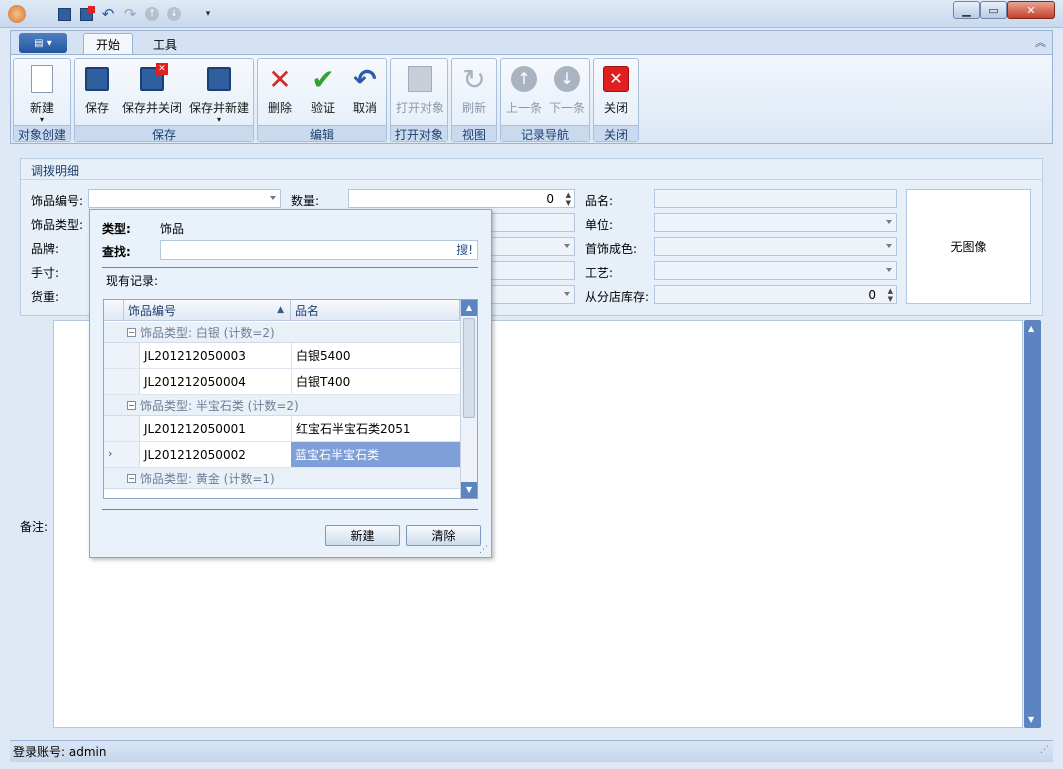 This screenshot has width=1063, height=769. What do you see at coordinates (567, 94) in the screenshot?
I see `next-record-button: ↓ 下一条` at bounding box center [567, 94].